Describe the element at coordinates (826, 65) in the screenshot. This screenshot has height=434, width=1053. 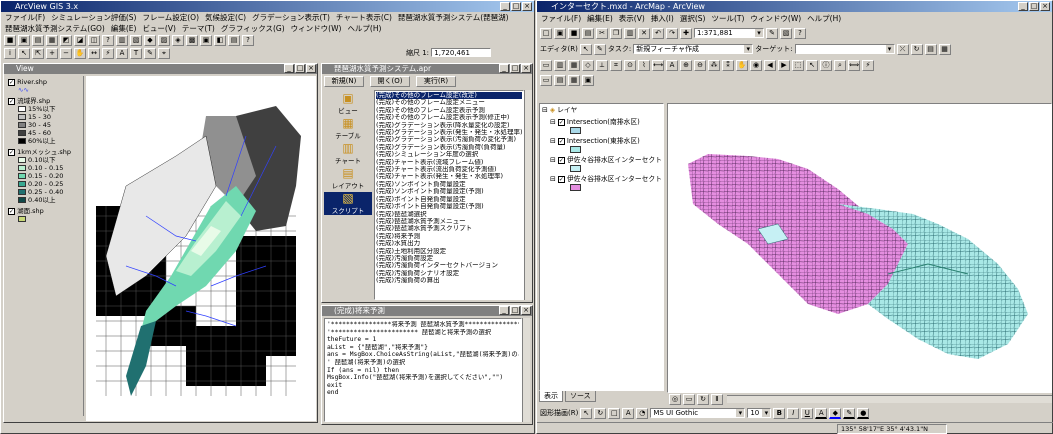
I see `identify-icon: ⓘ` at that location.